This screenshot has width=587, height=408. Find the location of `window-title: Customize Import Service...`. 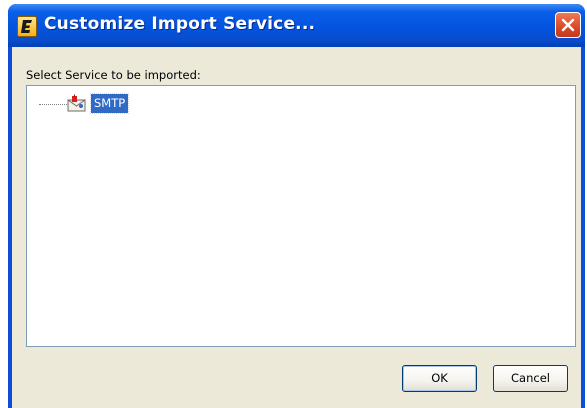

window-title: Customize Import Service... is located at coordinates (180, 24).